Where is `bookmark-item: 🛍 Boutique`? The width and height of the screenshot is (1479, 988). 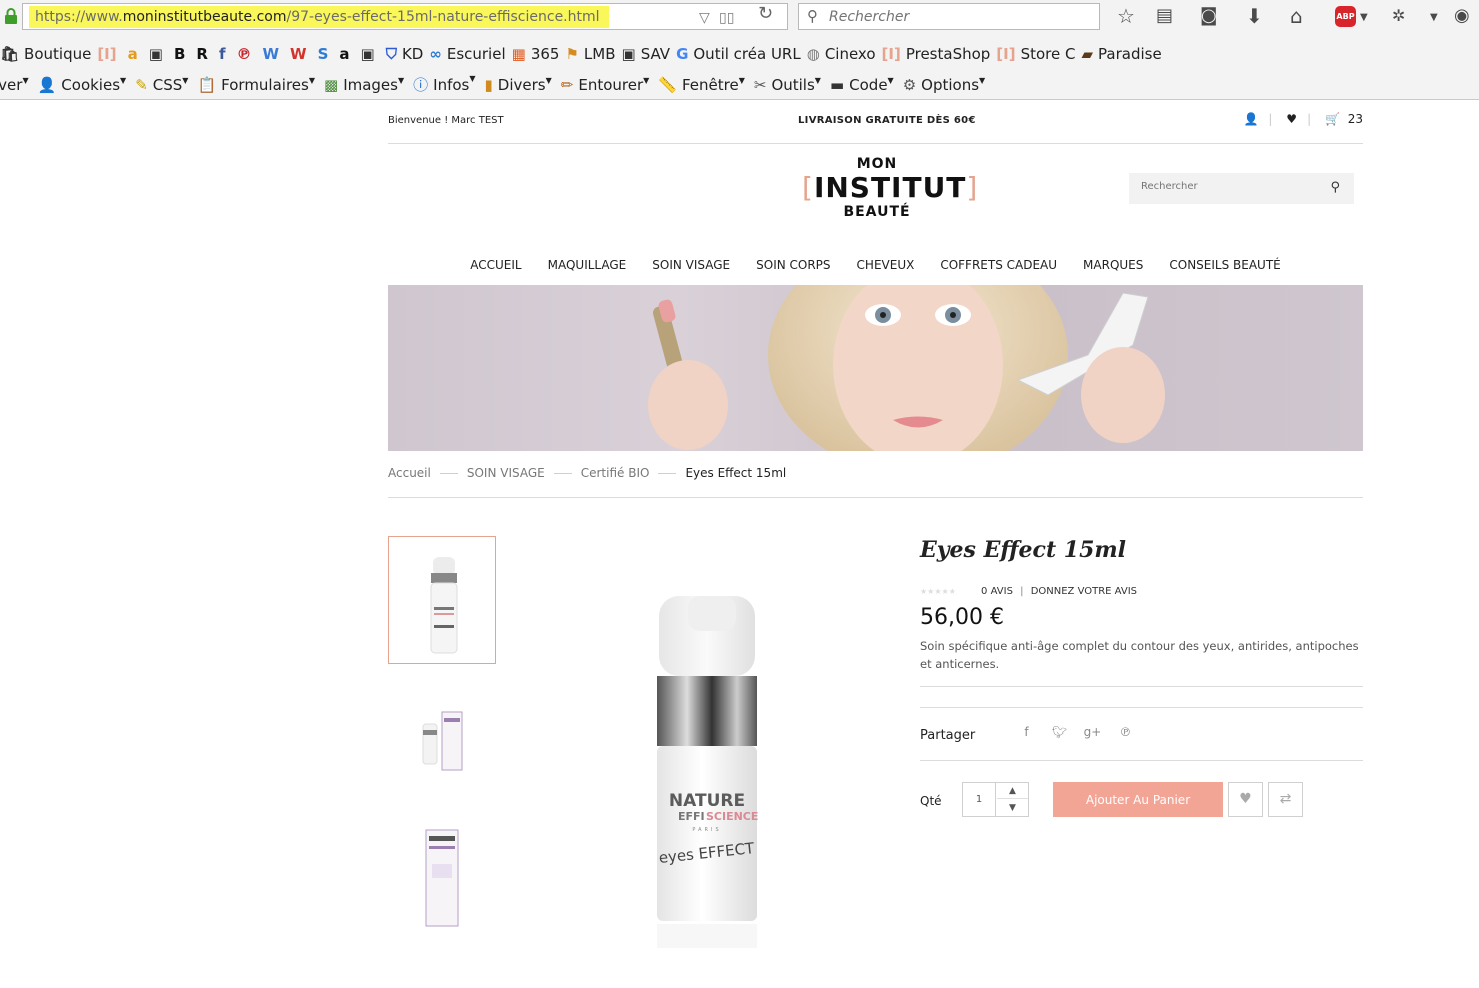
bookmark-item: 🛍 Boutique is located at coordinates (45, 54).